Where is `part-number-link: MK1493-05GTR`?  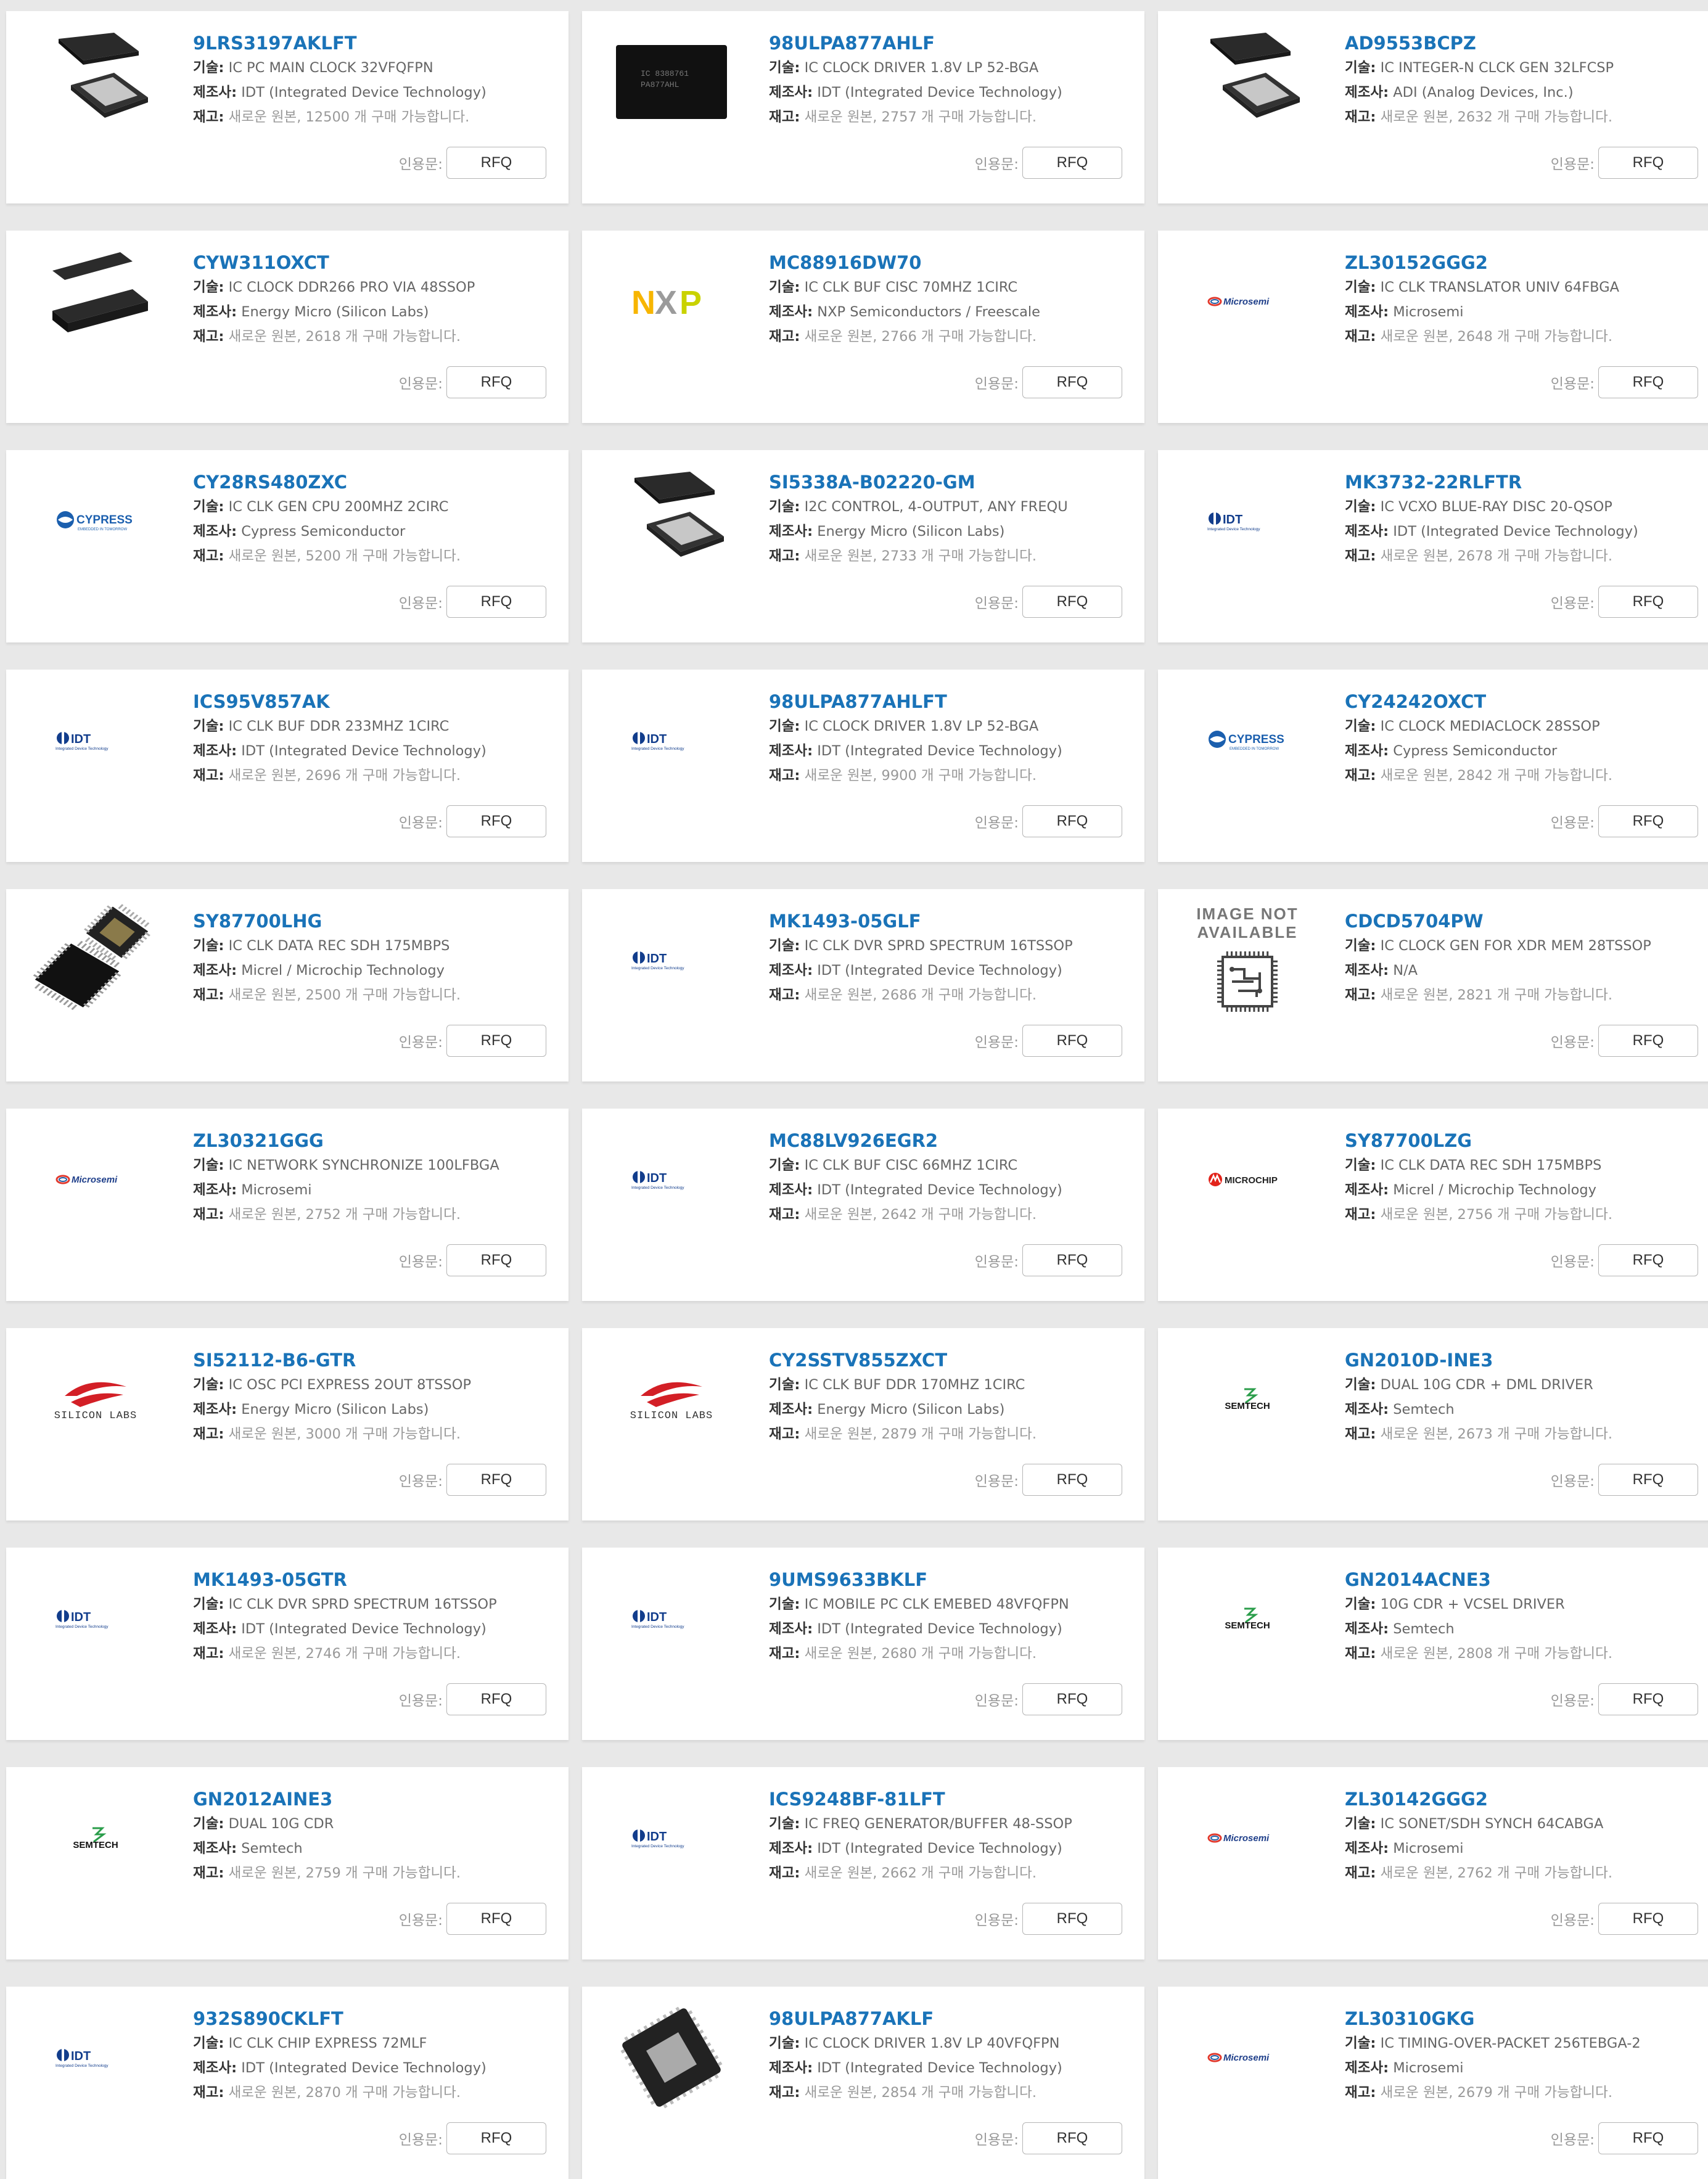
part-number-link: MK1493-05GTR is located at coordinates (270, 1580).